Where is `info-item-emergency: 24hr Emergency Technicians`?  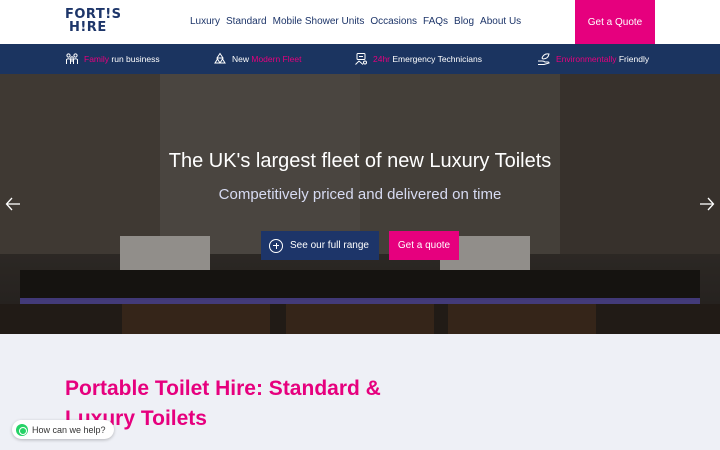
info-item-emergency: 24hr Emergency Technicians is located at coordinates (418, 59).